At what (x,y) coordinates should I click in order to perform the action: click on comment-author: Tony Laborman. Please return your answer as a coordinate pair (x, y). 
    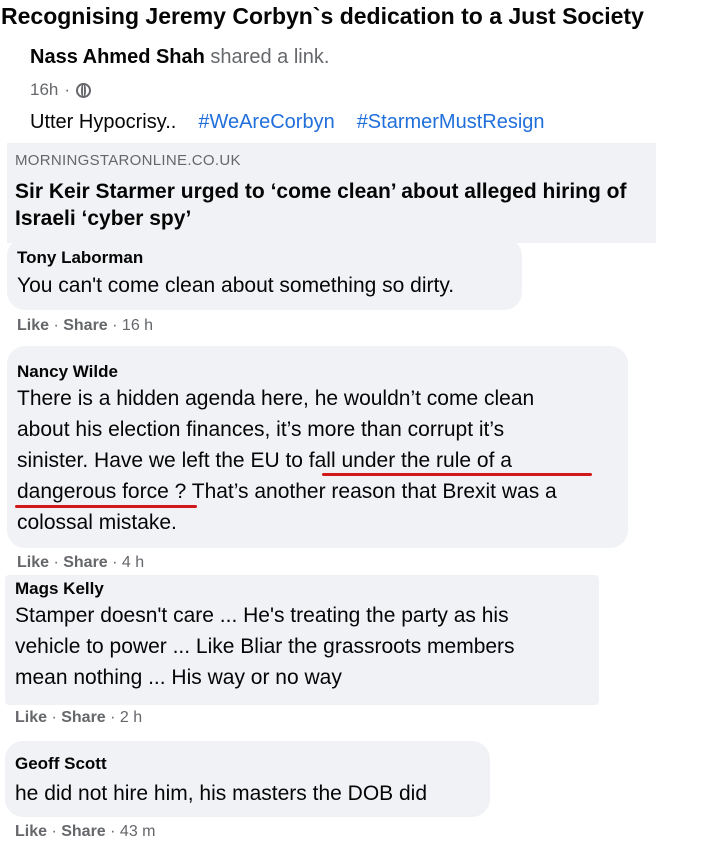
    Looking at the image, I should click on (80, 258).